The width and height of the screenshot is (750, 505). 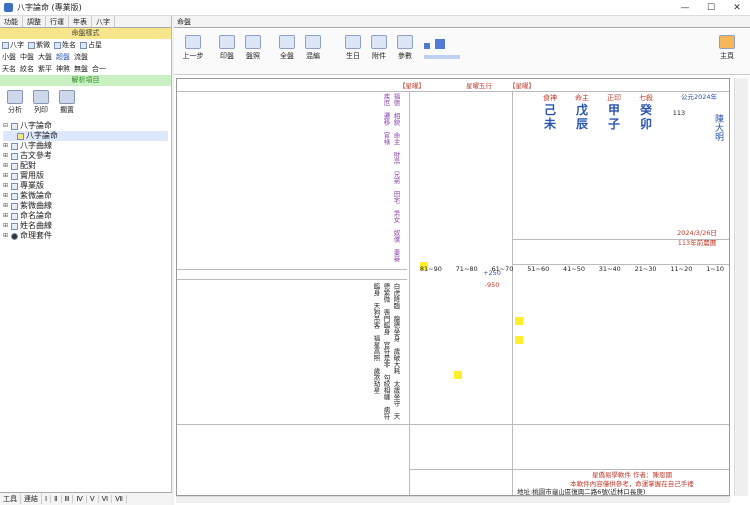 I want to click on tab-yearly: 年表, so click(x=80, y=21).